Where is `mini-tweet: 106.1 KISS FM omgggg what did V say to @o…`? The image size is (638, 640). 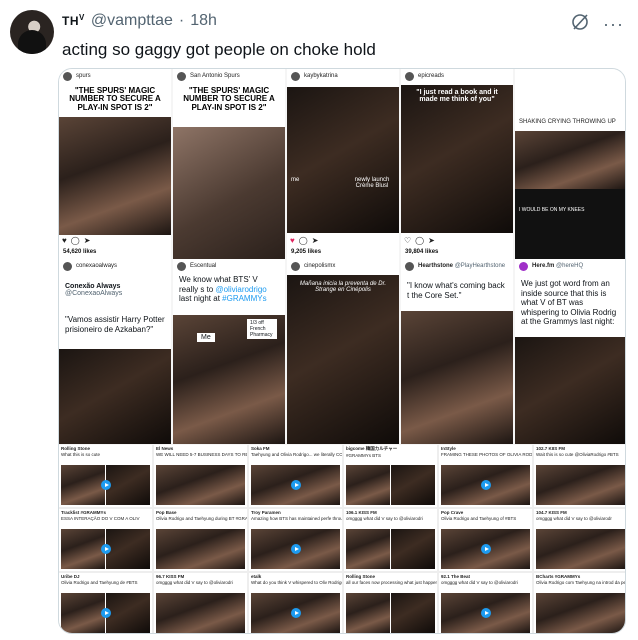
mini-tweet: 106.1 KISS FM omgggg what did V say to @o… is located at coordinates (390, 540).